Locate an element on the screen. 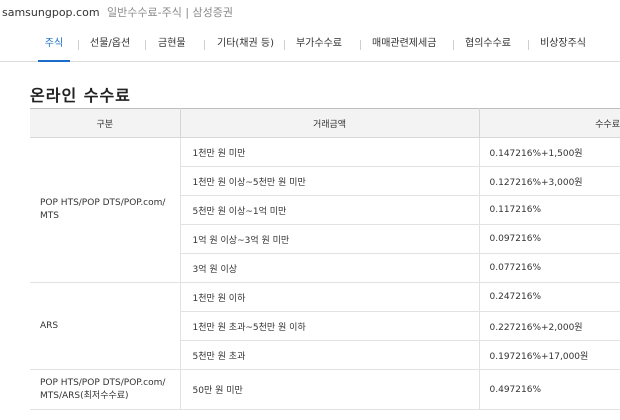 This screenshot has height=420, width=620. fee-cell: 0.117216% is located at coordinates (549, 210).